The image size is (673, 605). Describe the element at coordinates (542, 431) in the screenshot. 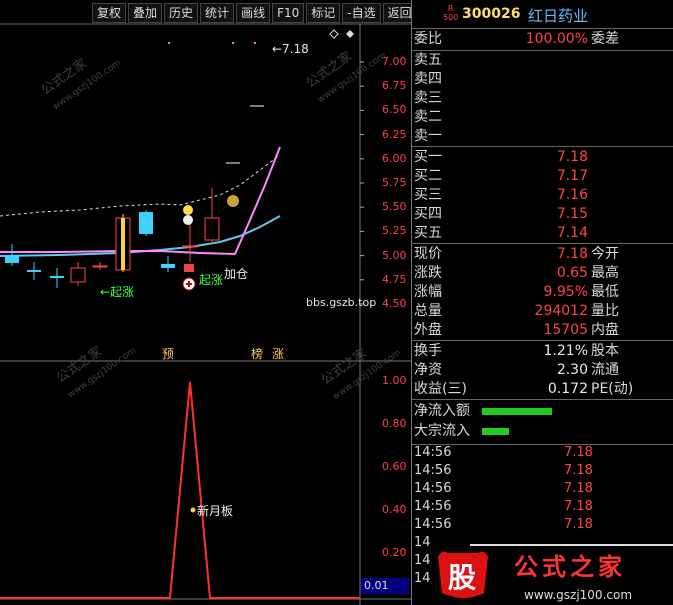

I see `flow-row: 大宗流入` at that location.